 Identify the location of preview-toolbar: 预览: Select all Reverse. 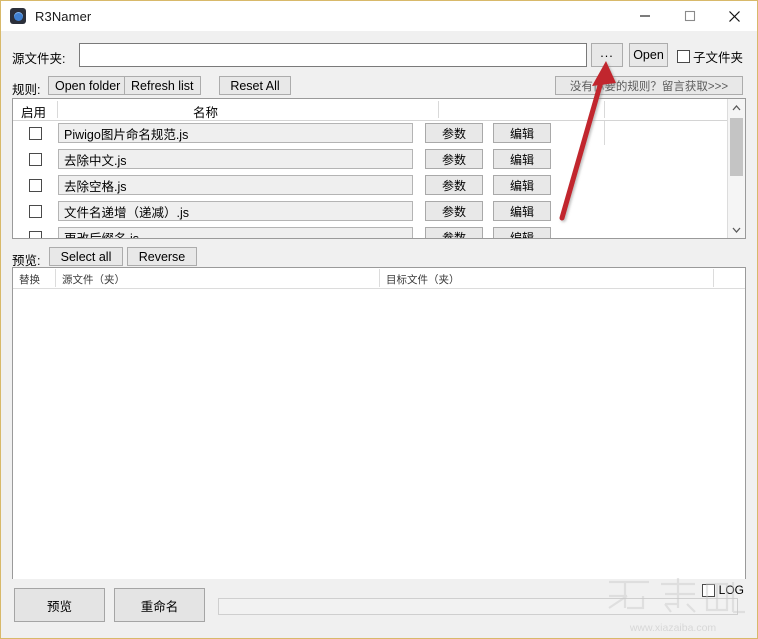
(379, 257).